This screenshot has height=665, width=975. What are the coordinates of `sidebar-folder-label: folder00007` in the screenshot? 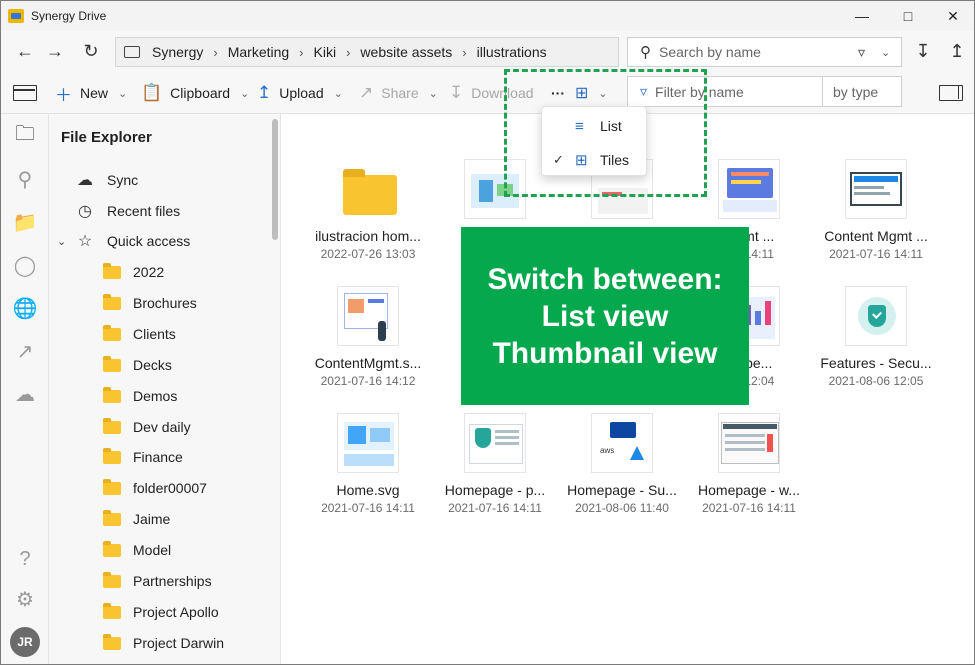 It's located at (170, 488).